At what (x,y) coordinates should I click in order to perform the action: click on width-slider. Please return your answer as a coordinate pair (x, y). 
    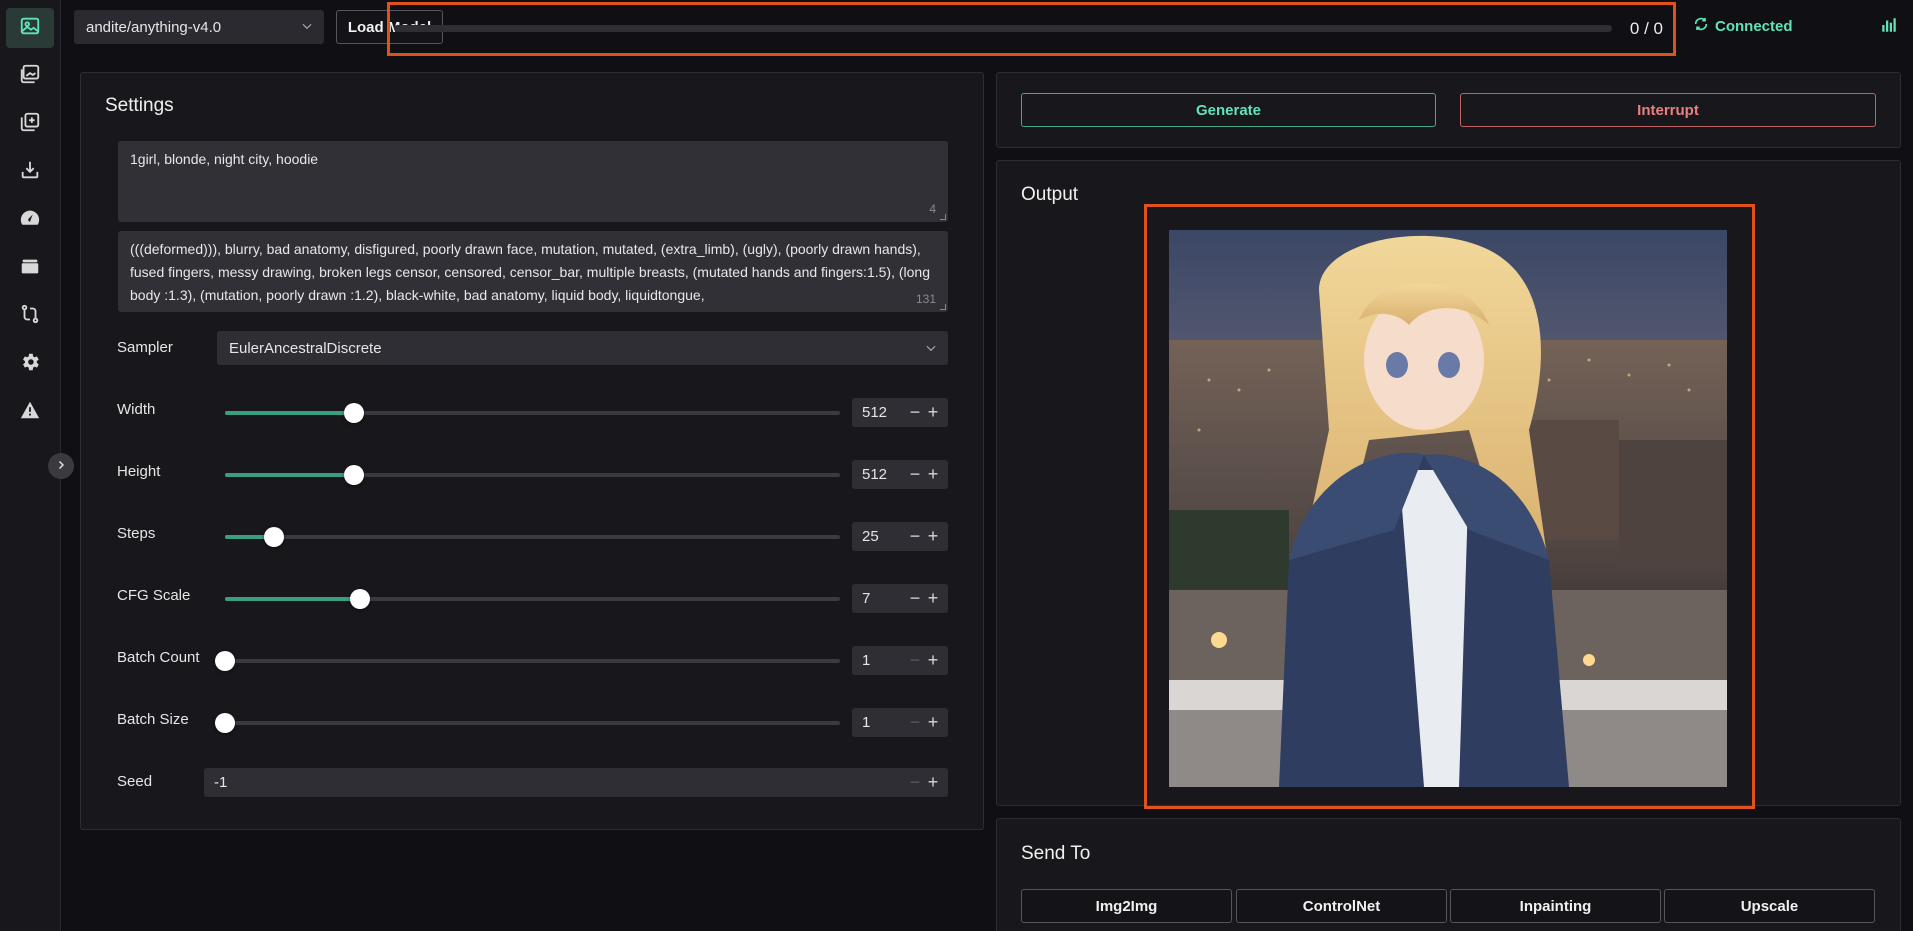
    Looking at the image, I should click on (532, 413).